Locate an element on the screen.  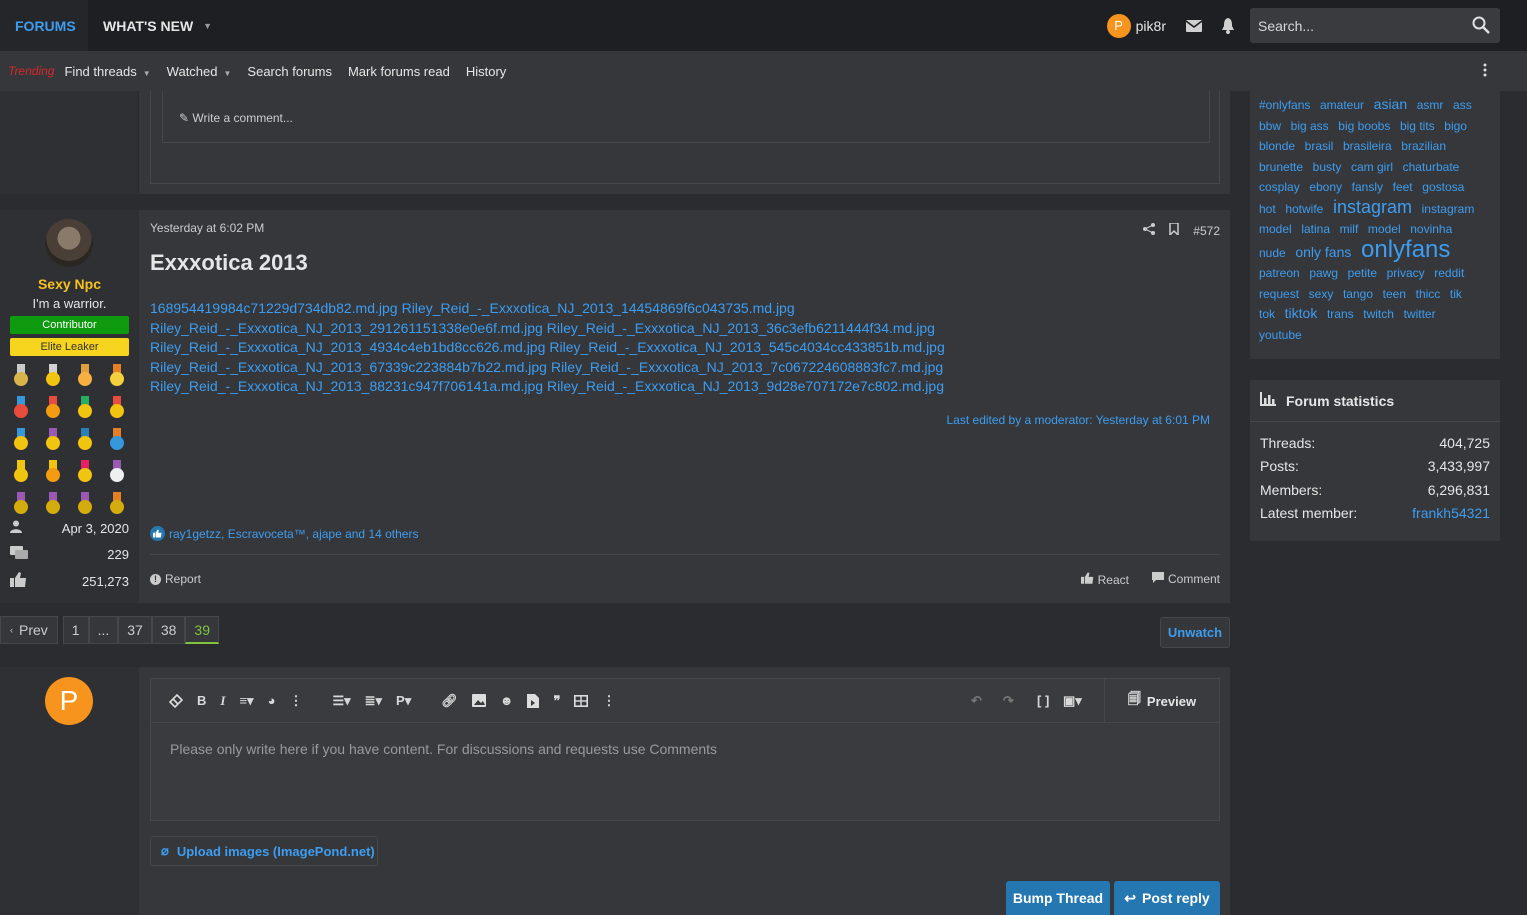
emoji-icon: ☻ is located at coordinates (507, 701).